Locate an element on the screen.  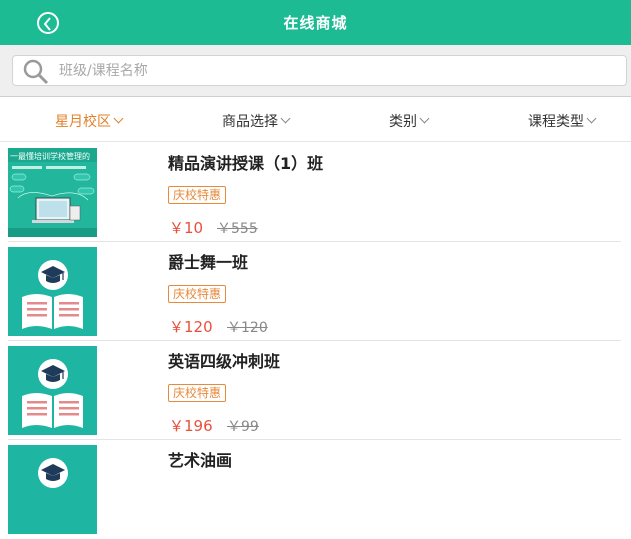
filter-label: 课程类型 is located at coordinates (556, 122).